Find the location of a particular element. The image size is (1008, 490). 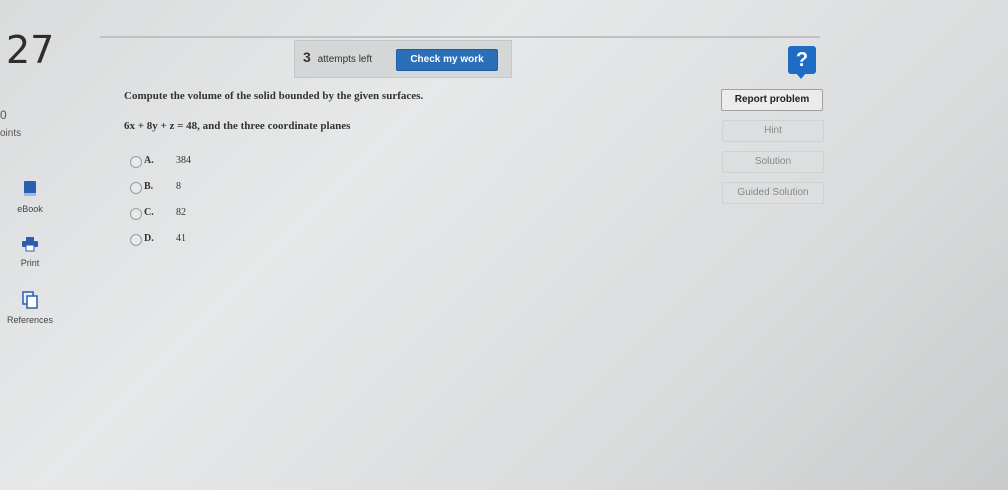

option-letter: A. is located at coordinates (149, 160).